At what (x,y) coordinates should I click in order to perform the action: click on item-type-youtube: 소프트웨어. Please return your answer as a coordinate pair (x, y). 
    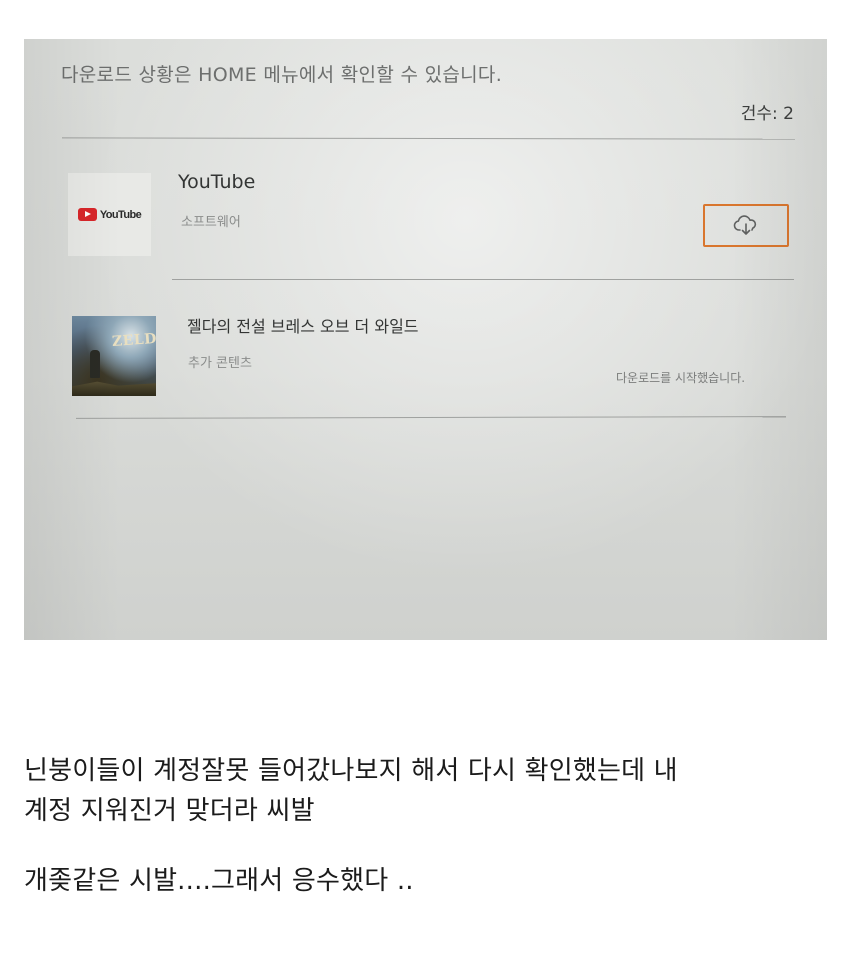
    Looking at the image, I should click on (211, 222).